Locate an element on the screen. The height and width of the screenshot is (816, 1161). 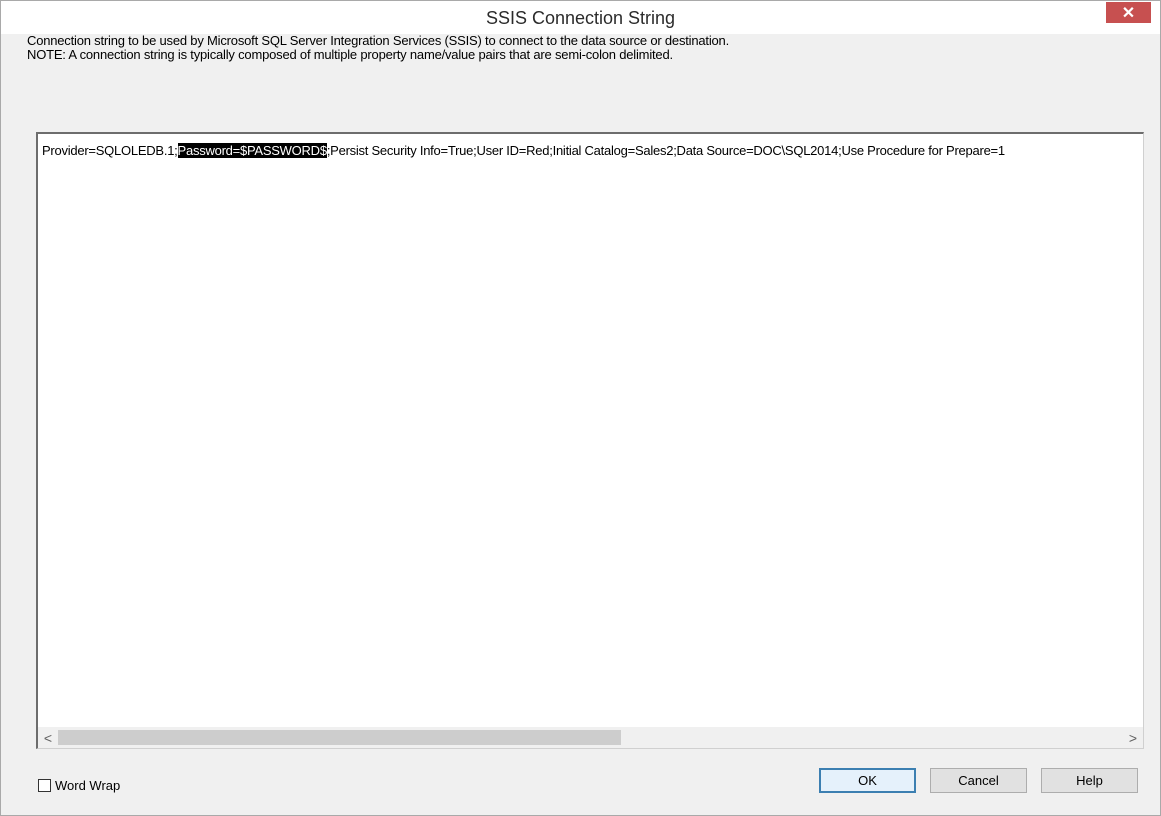
close-icon: ✕ is located at coordinates (1128, 13).